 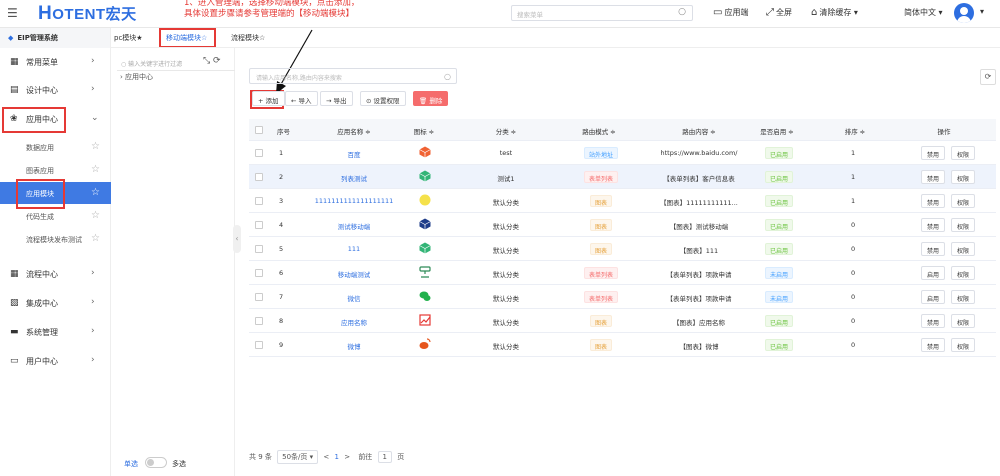 What do you see at coordinates (599, 131) in the screenshot?
I see `header-route-mode: 路由模式 ≑` at bounding box center [599, 131].